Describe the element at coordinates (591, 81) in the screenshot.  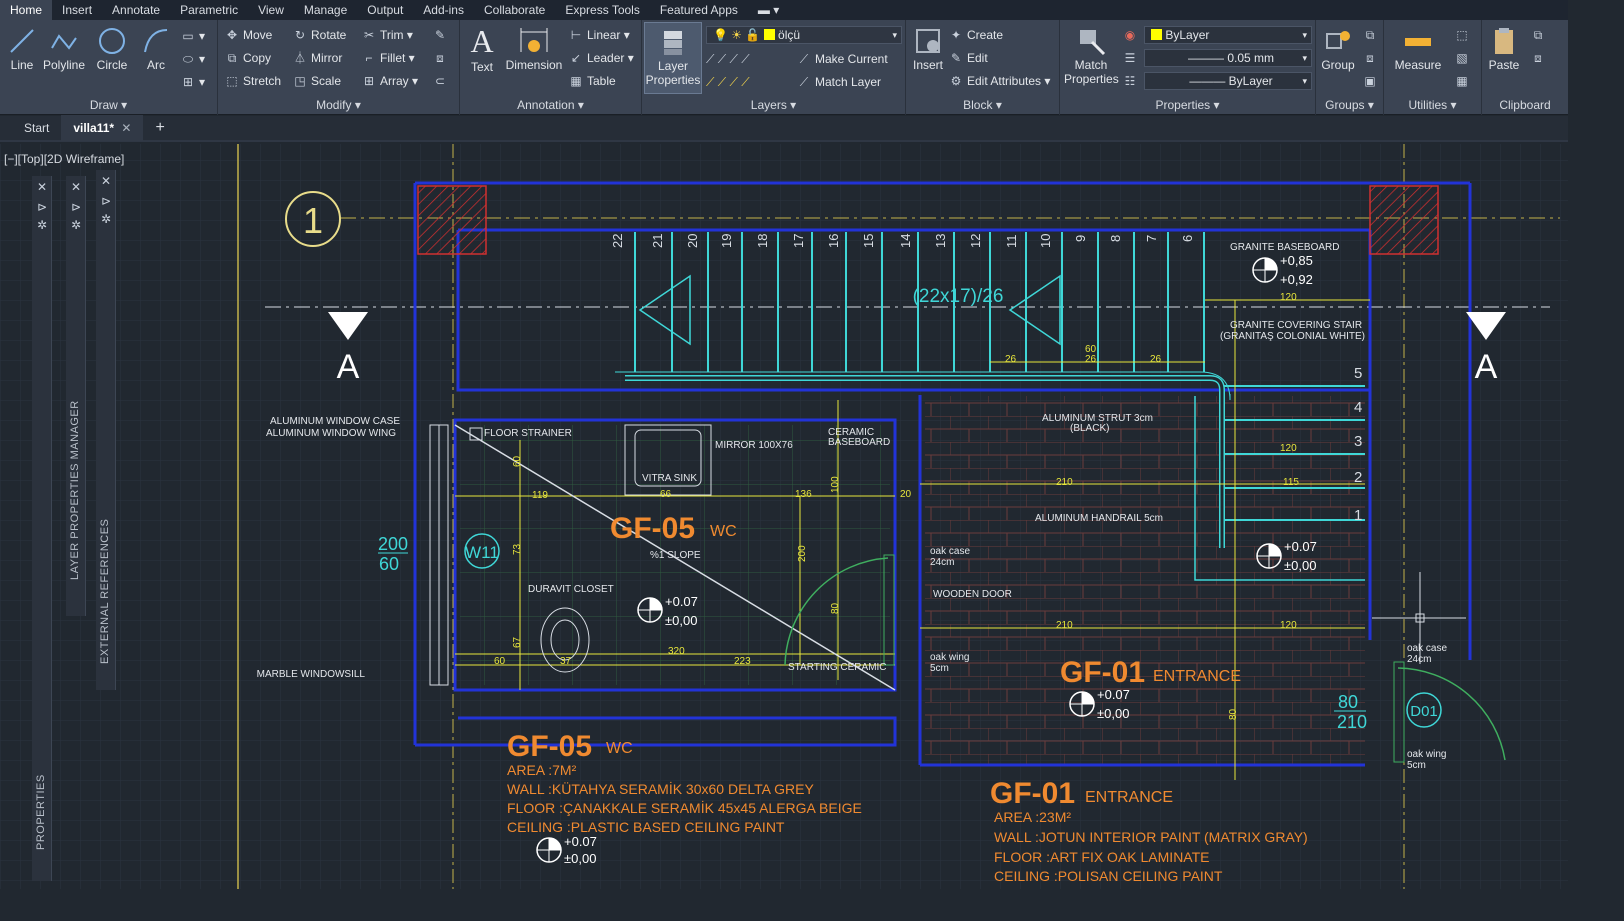
I see `table-button: ▦ Table` at that location.